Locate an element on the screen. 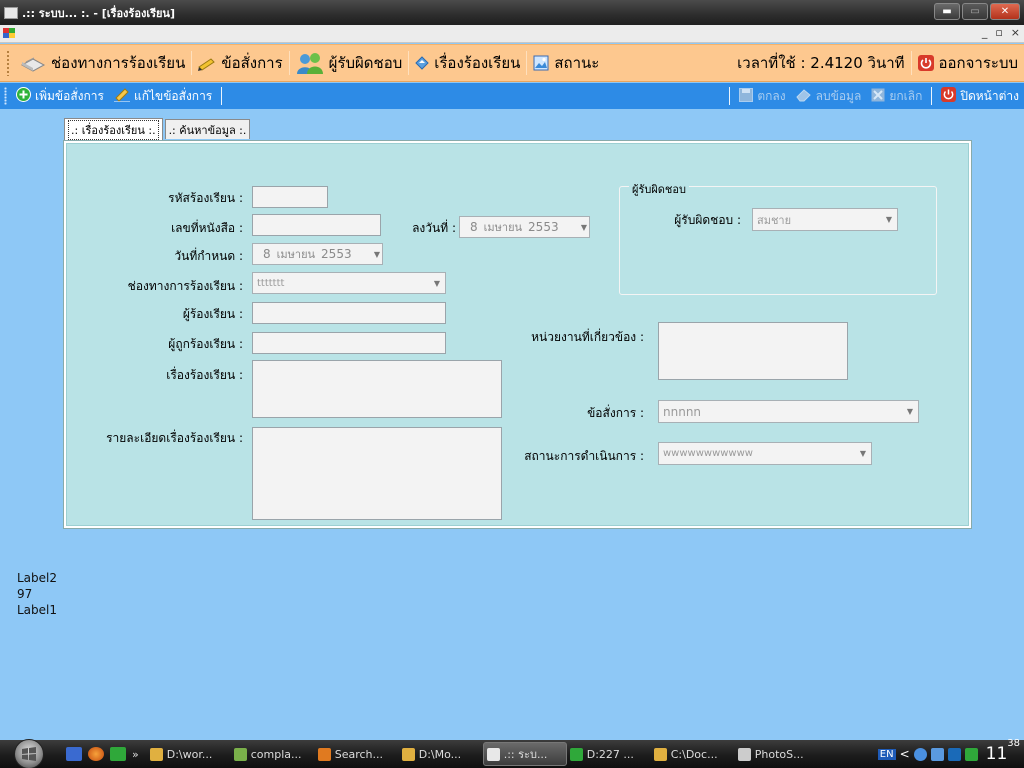 The height and width of the screenshot is (768, 1024). menu-item-commands: ข้อสั่งการ is located at coordinates (240, 63).